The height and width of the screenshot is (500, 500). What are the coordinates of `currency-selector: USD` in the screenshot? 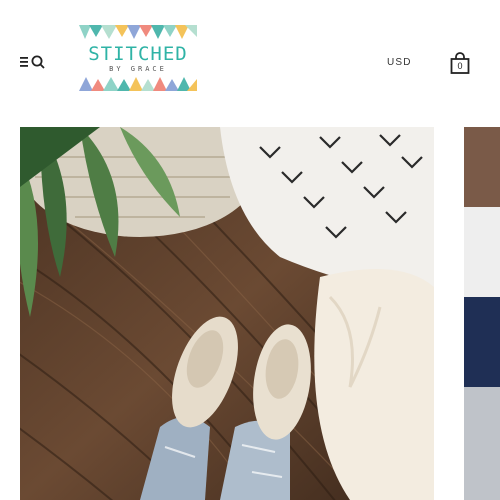 It's located at (399, 62).